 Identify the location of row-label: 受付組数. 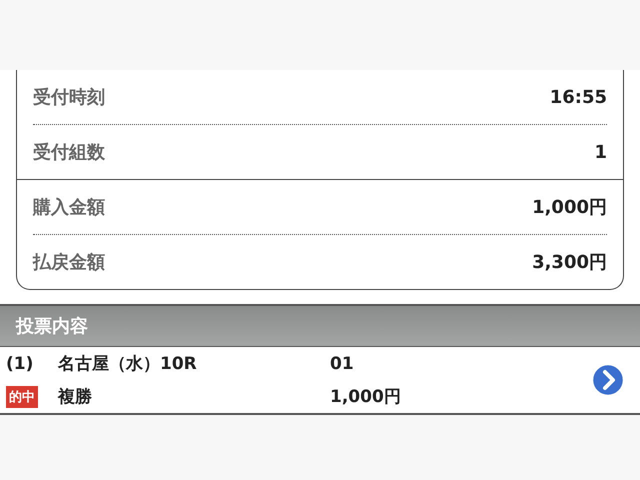
(69, 152).